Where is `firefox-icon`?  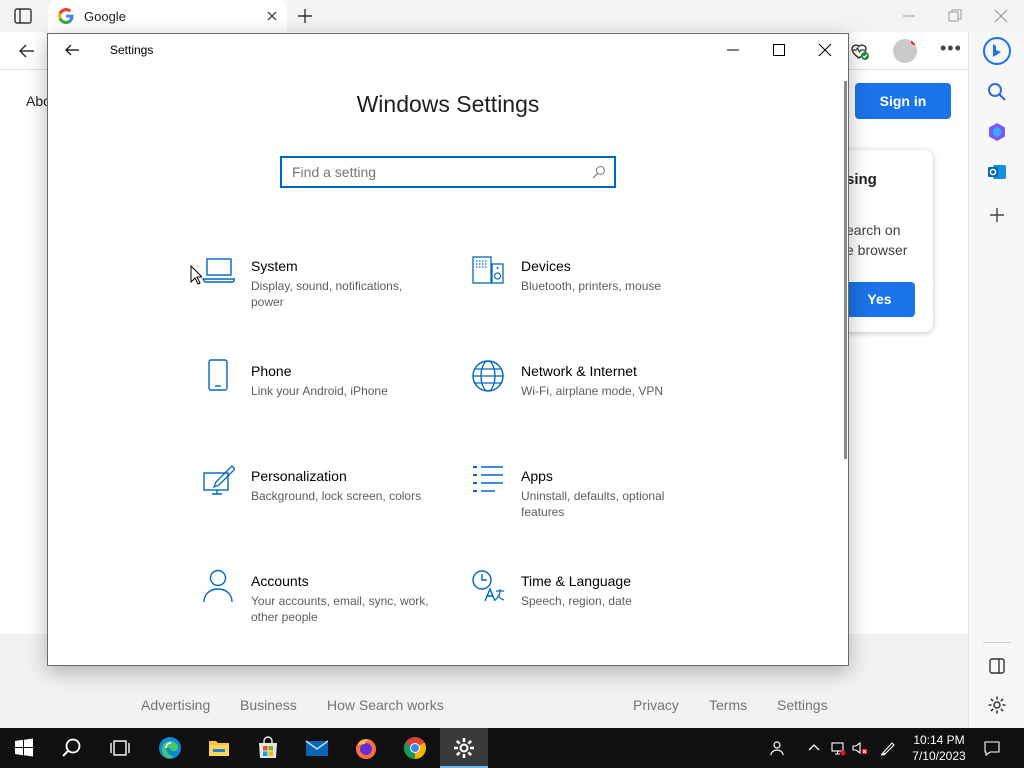
firefox-icon is located at coordinates (366, 749).